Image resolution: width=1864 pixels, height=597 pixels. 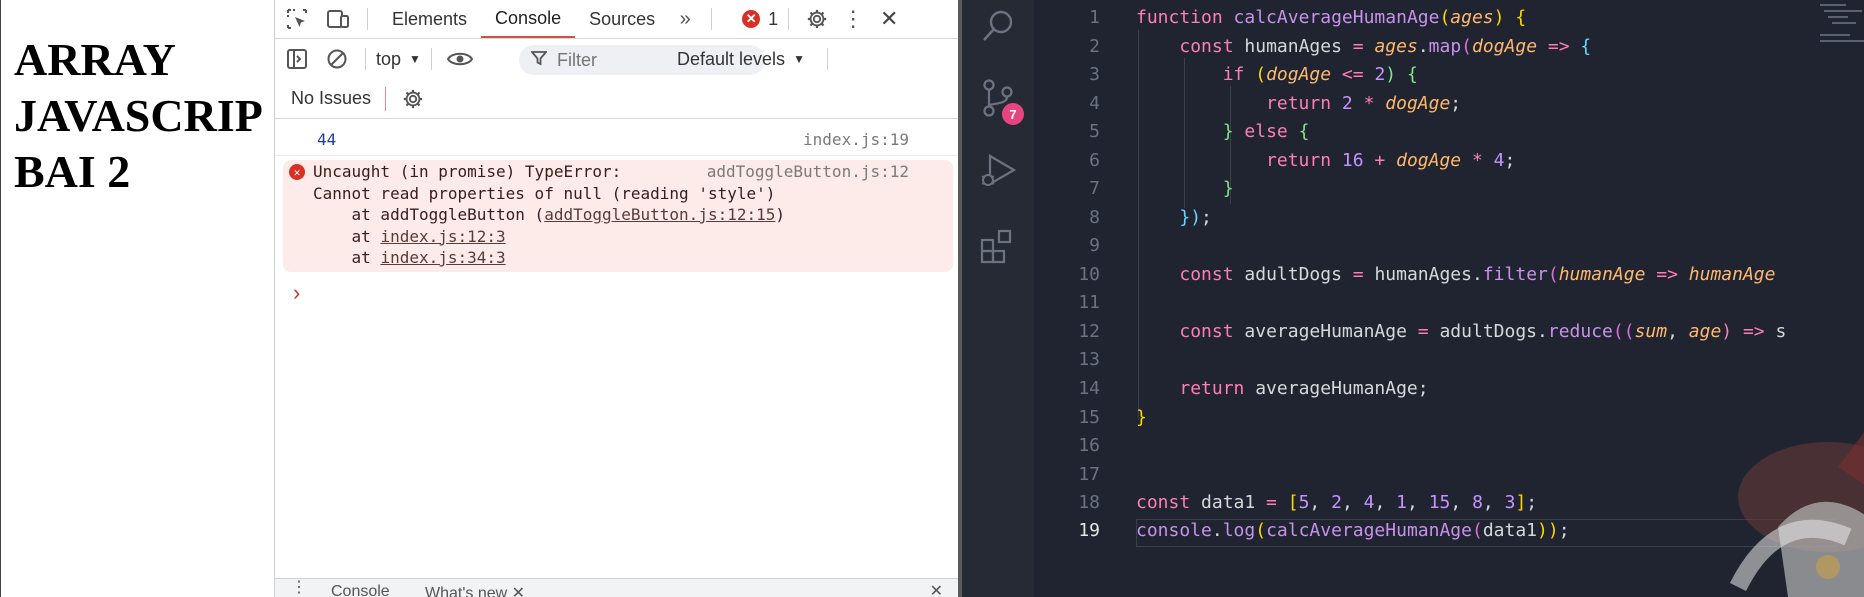 I want to click on code-line-1: function calcAverageHumanAge(ages) {, so click(x=1331, y=17).